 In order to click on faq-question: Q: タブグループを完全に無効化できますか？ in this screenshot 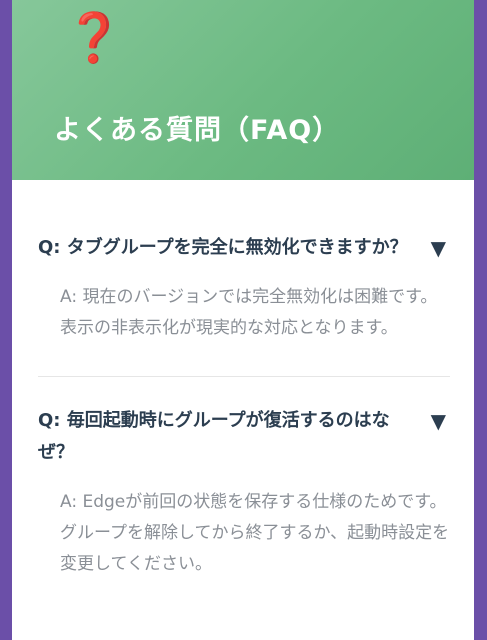, I will do `click(223, 247)`.